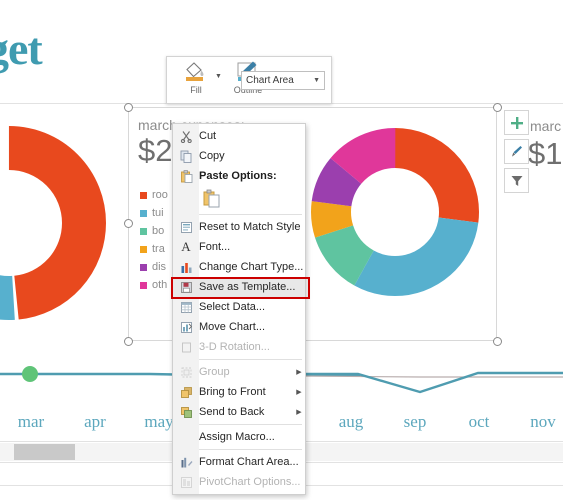  What do you see at coordinates (186, 462) in the screenshot?
I see `format-chart-icon` at bounding box center [186, 462].